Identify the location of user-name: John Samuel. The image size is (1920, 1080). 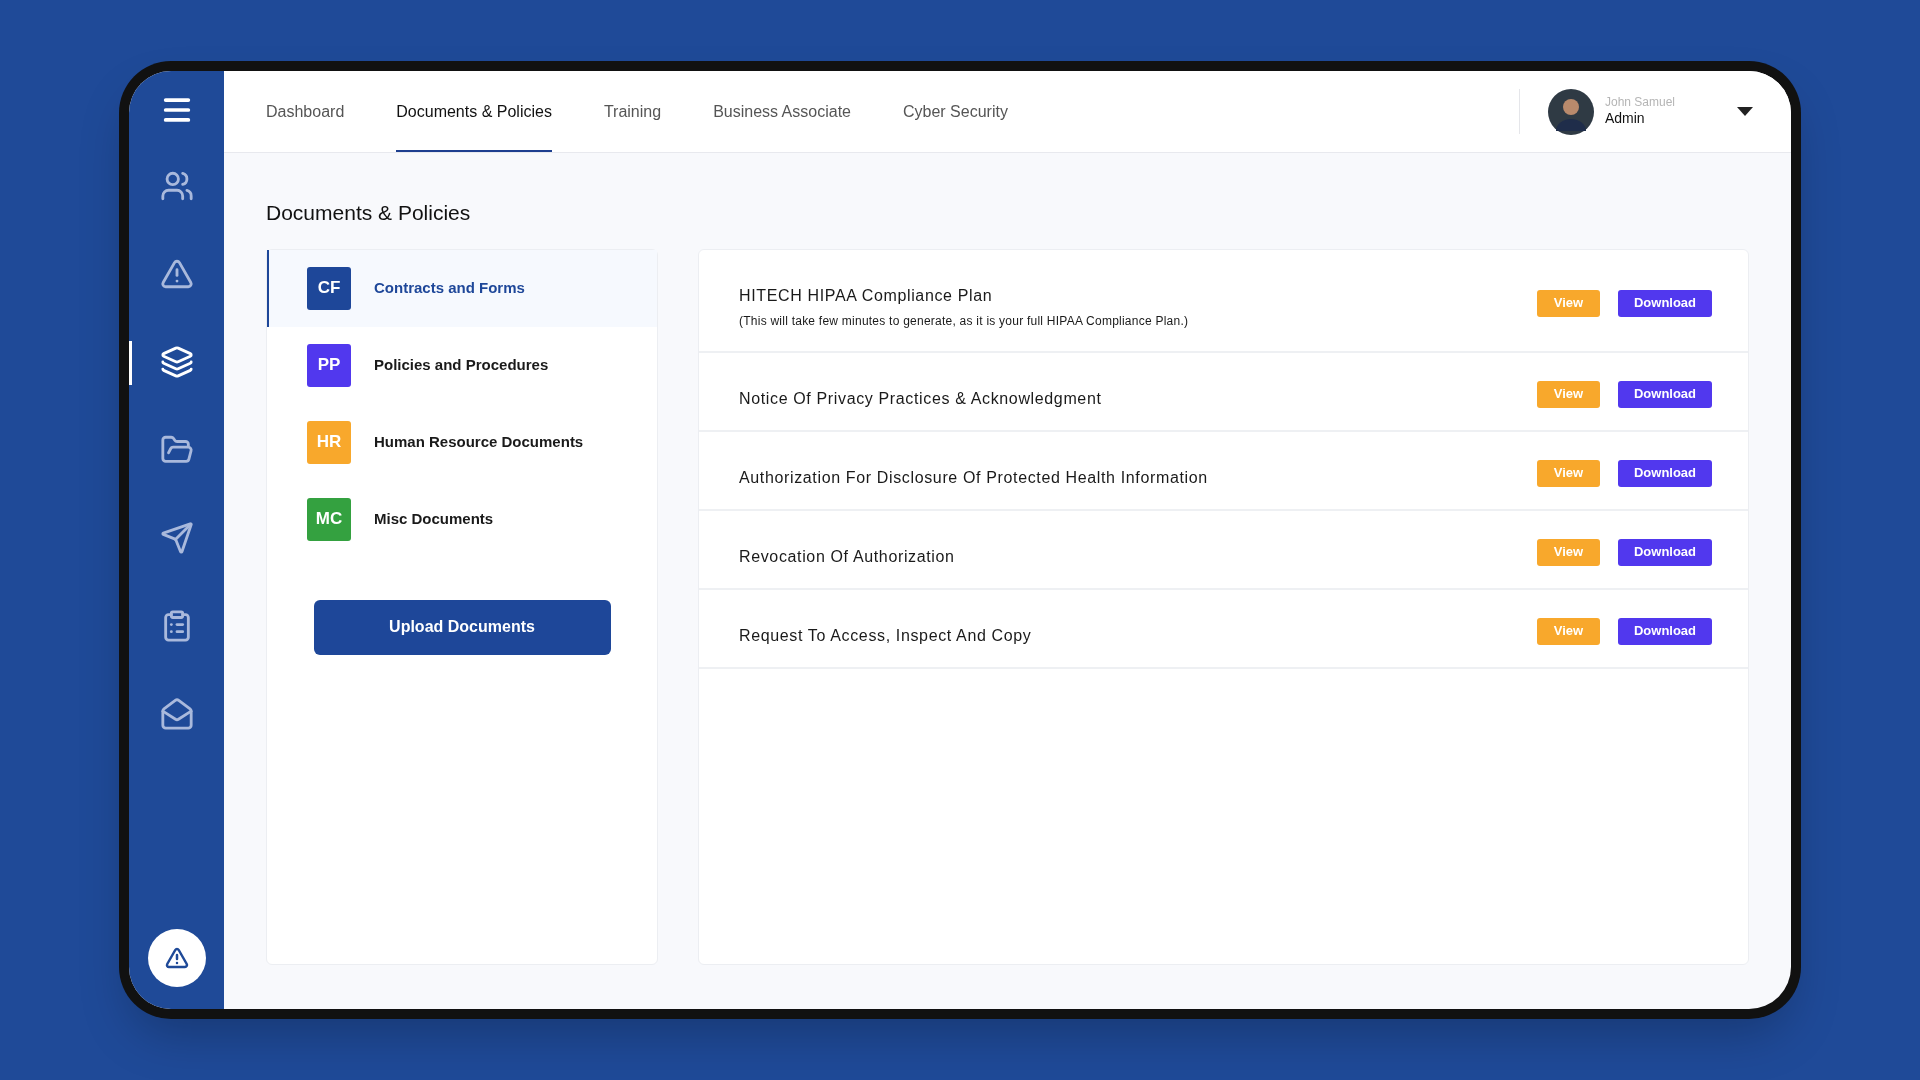
(1639, 103).